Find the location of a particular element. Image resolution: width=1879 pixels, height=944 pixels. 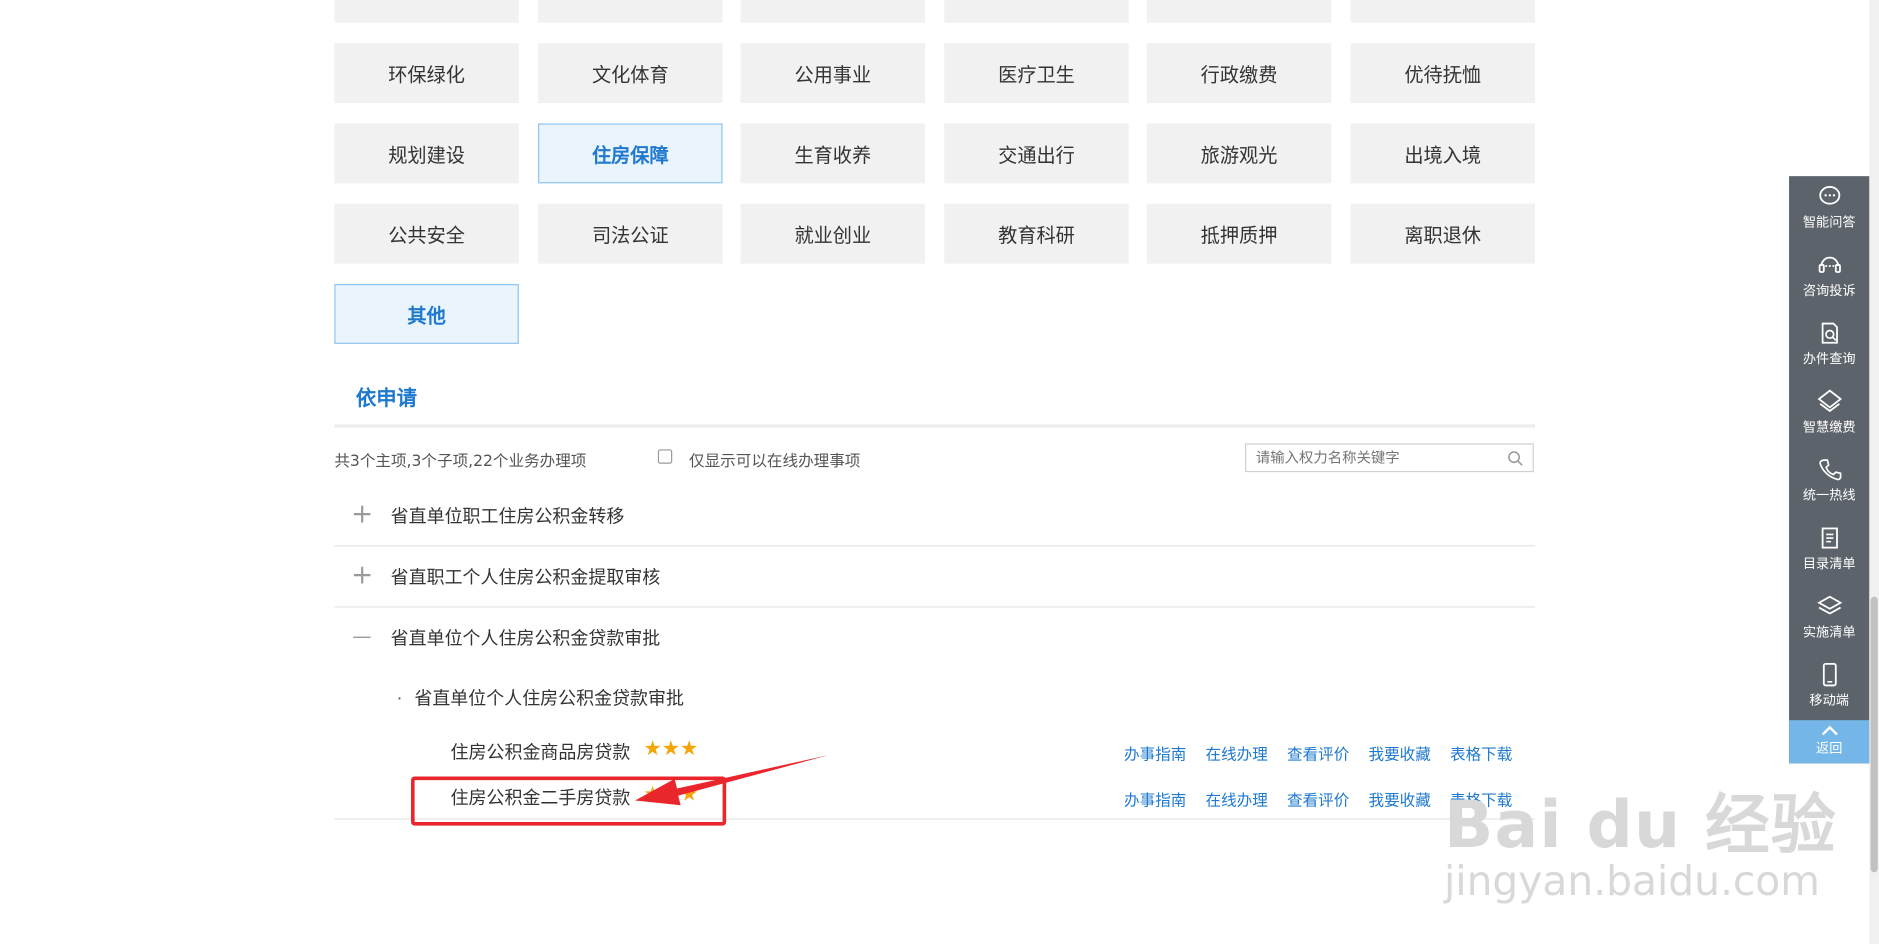

toolbar-label: 目录清单 is located at coordinates (1829, 564).